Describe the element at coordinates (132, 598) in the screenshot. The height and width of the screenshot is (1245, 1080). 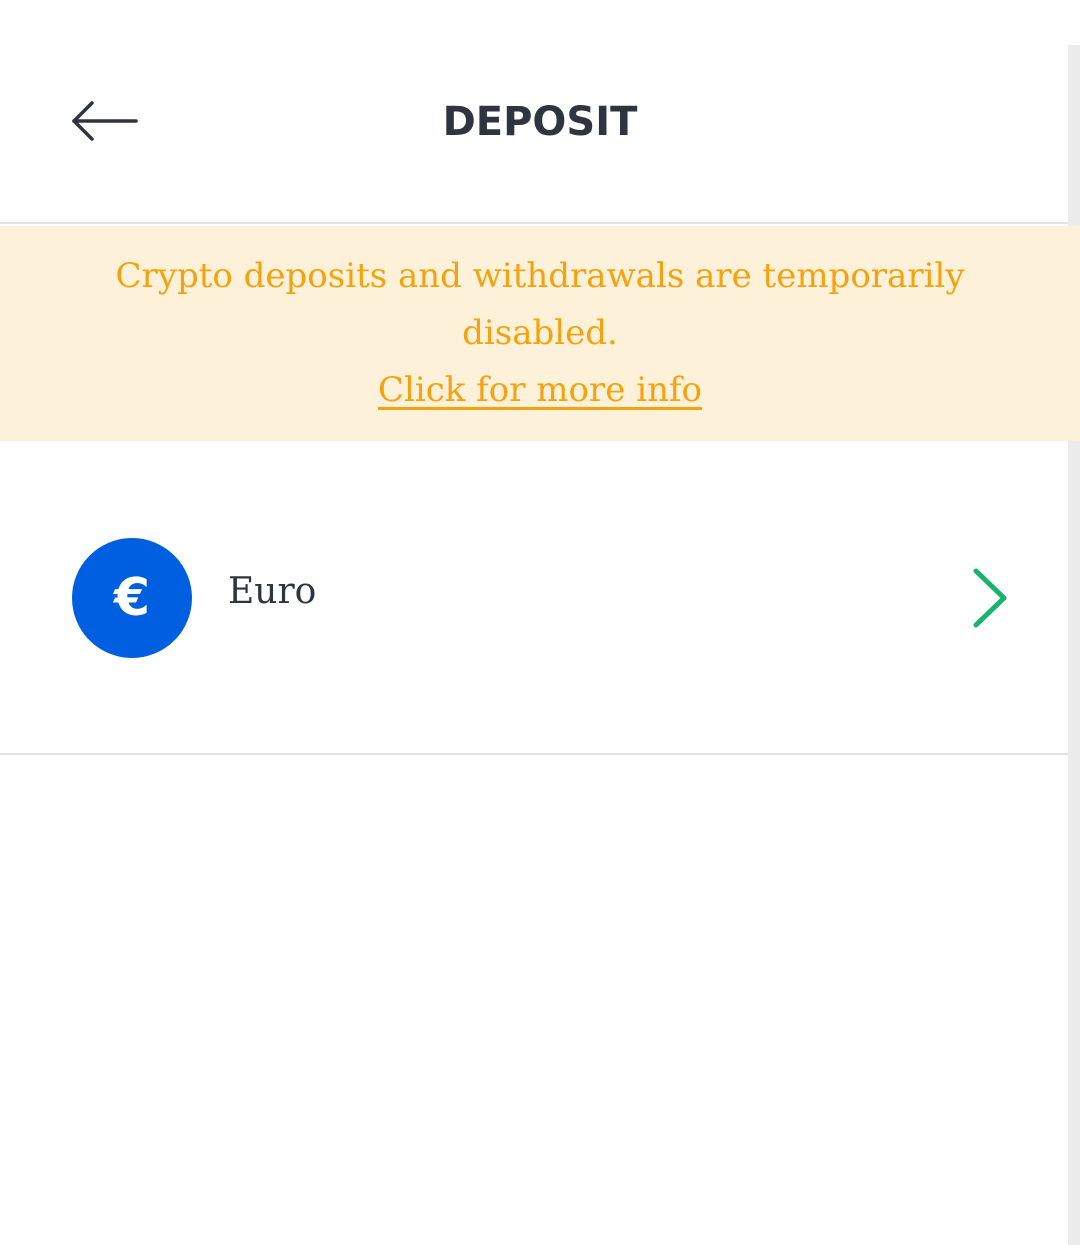
I see `euro-icon: €` at that location.